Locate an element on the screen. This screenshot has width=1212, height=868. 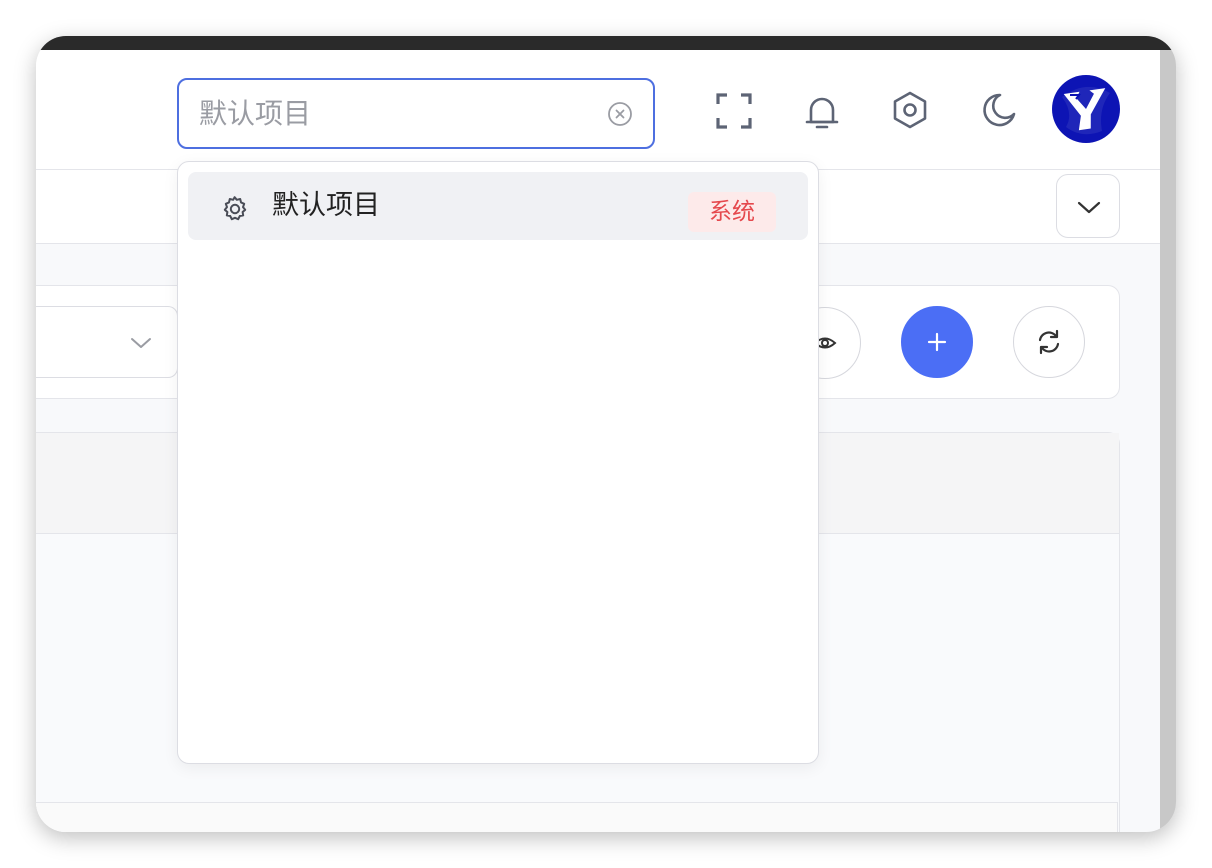
project-option-label: 默认项目 is located at coordinates (326, 205).